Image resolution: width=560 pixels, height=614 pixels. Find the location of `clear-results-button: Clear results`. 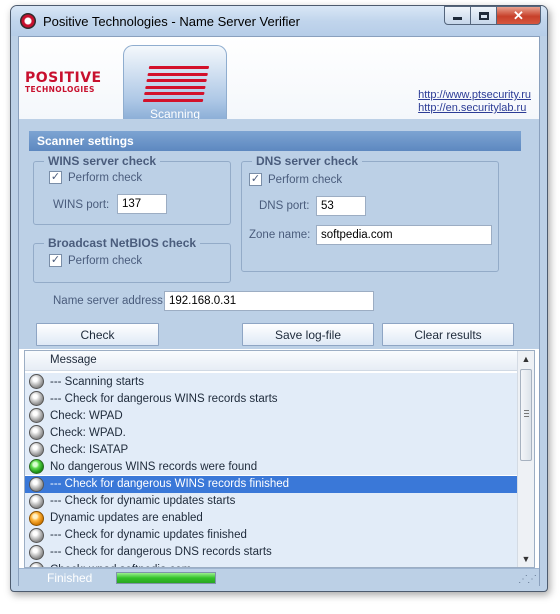

clear-results-button: Clear results is located at coordinates (448, 334).